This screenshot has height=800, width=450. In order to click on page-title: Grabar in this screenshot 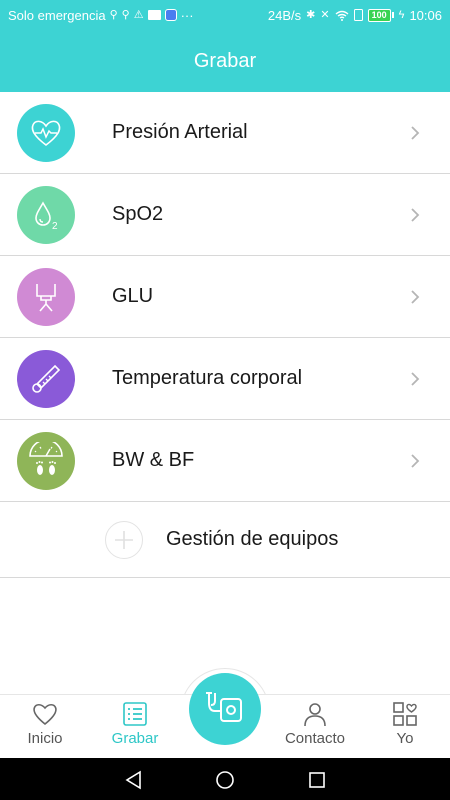, I will do `click(225, 60)`.